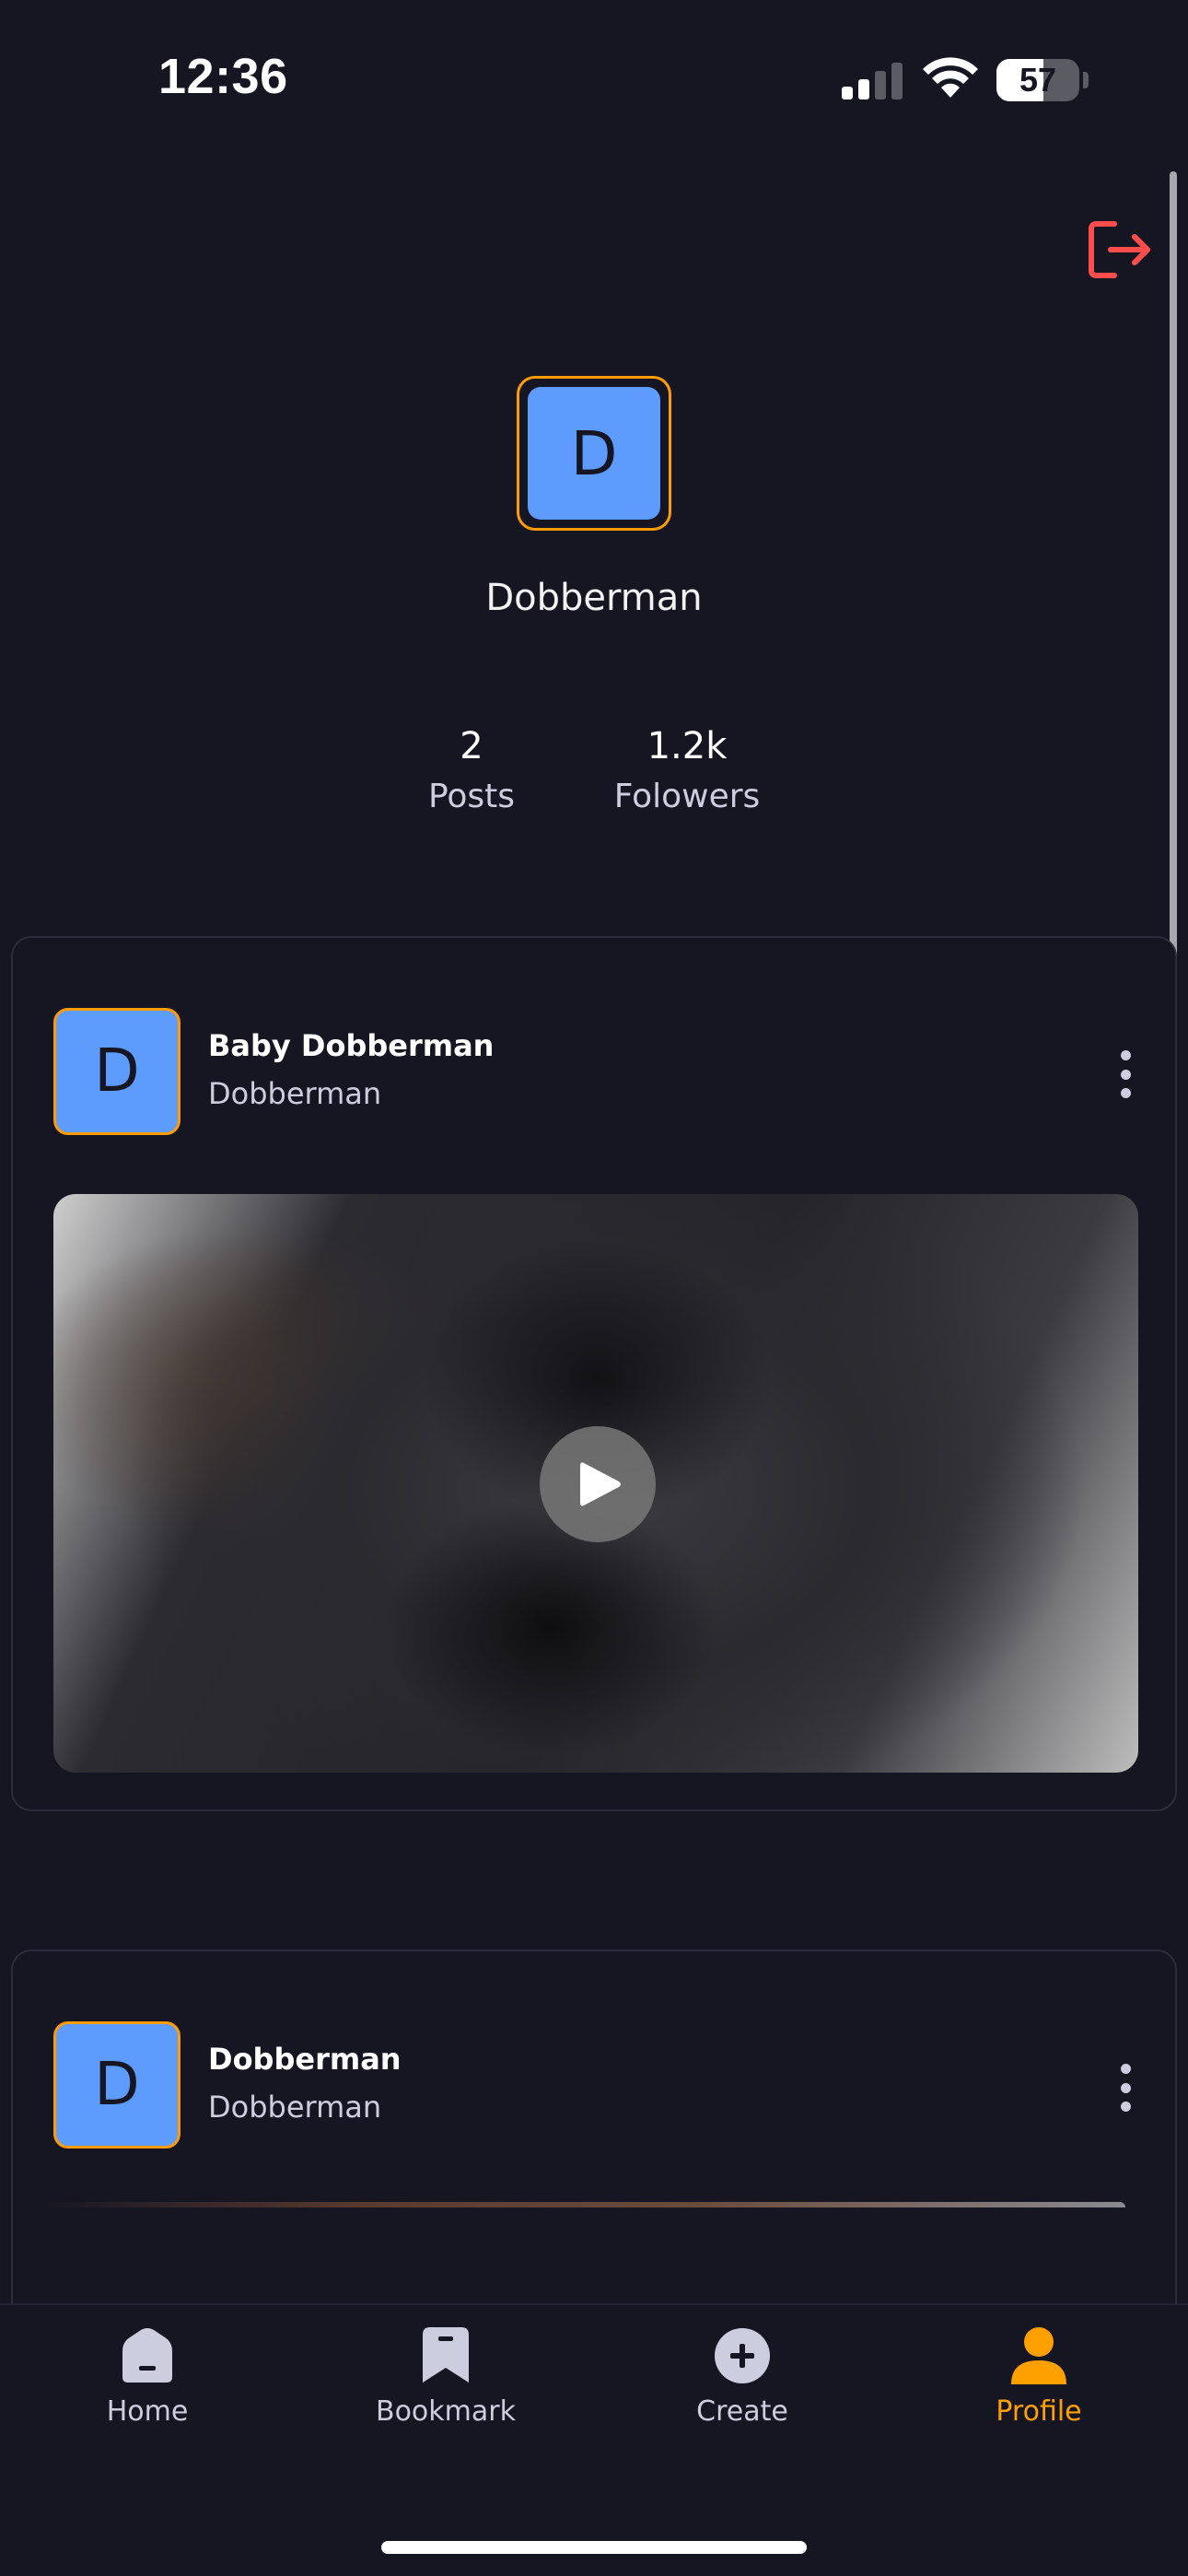 Image resolution: width=1188 pixels, height=2576 pixels. Describe the element at coordinates (147, 2411) in the screenshot. I see `tab-home-label: Home` at that location.